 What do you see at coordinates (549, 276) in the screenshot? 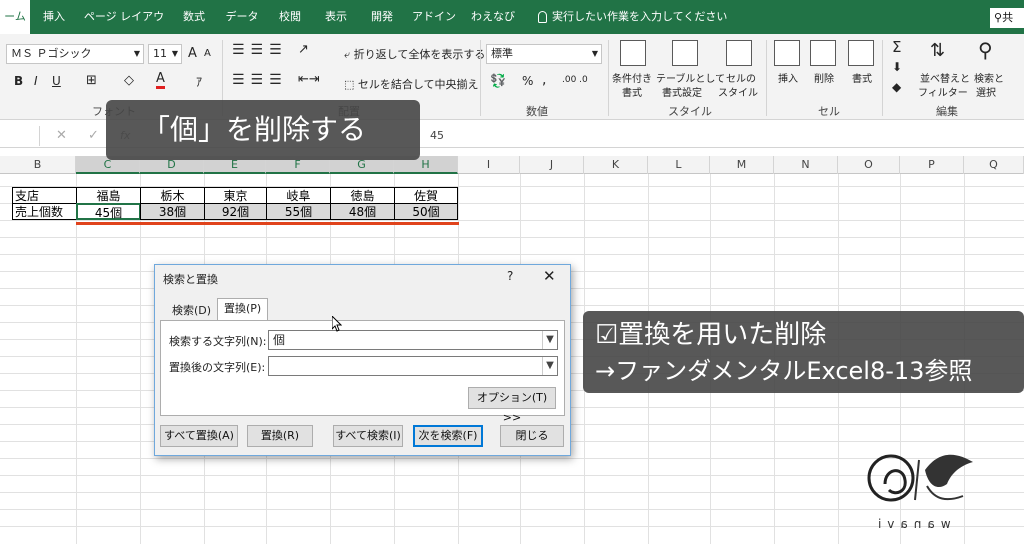
I see `close-icon: ✕` at bounding box center [549, 276].